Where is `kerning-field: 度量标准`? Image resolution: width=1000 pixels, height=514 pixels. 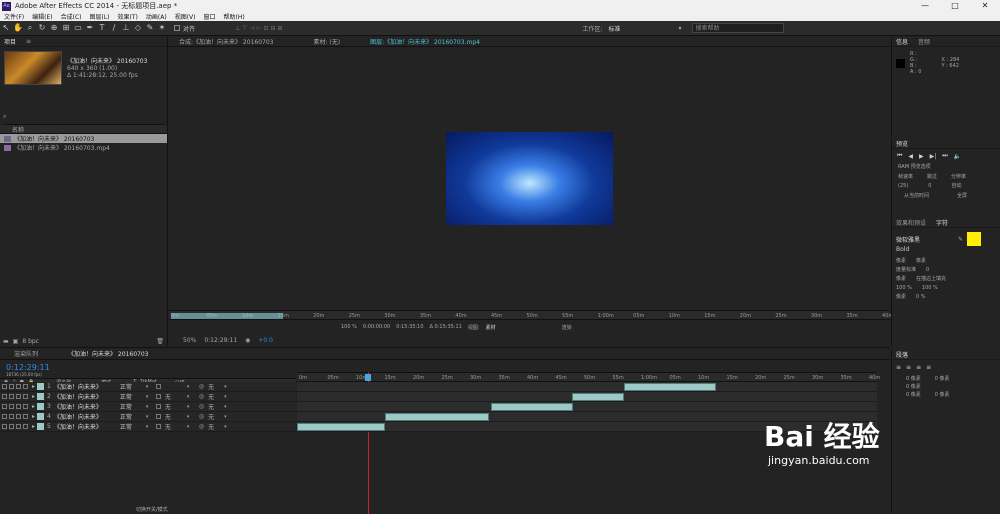 kerning-field: 度量标准 is located at coordinates (906, 270).